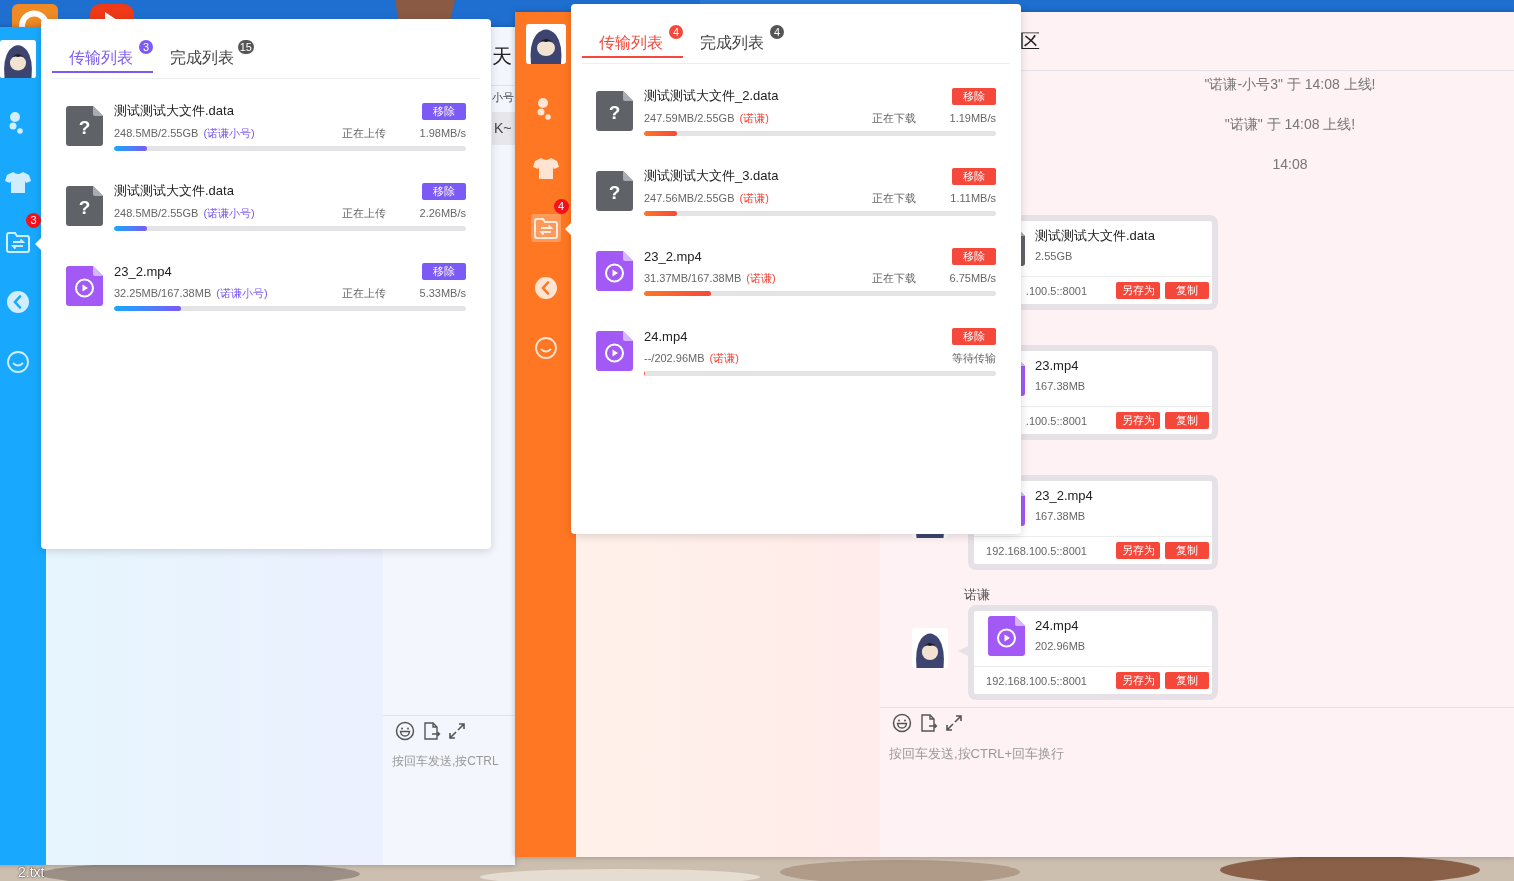 The height and width of the screenshot is (881, 1514). Describe the element at coordinates (977, 594) in the screenshot. I see `sender-name: 诺谦` at that location.